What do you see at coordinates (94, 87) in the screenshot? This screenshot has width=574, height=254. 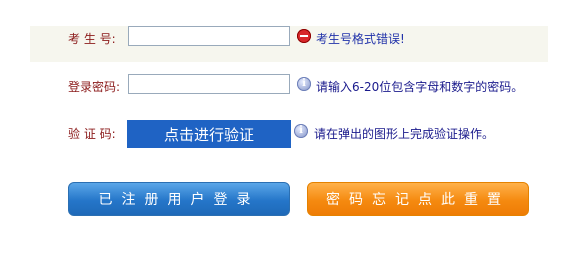 I see `password-label: 登录密码:` at bounding box center [94, 87].